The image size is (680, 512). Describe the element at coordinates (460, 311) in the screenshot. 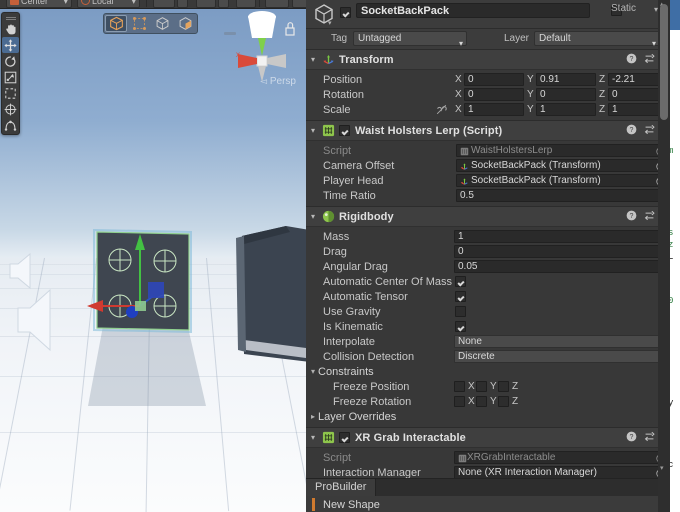

I see `use-gravity-checkbox` at that location.